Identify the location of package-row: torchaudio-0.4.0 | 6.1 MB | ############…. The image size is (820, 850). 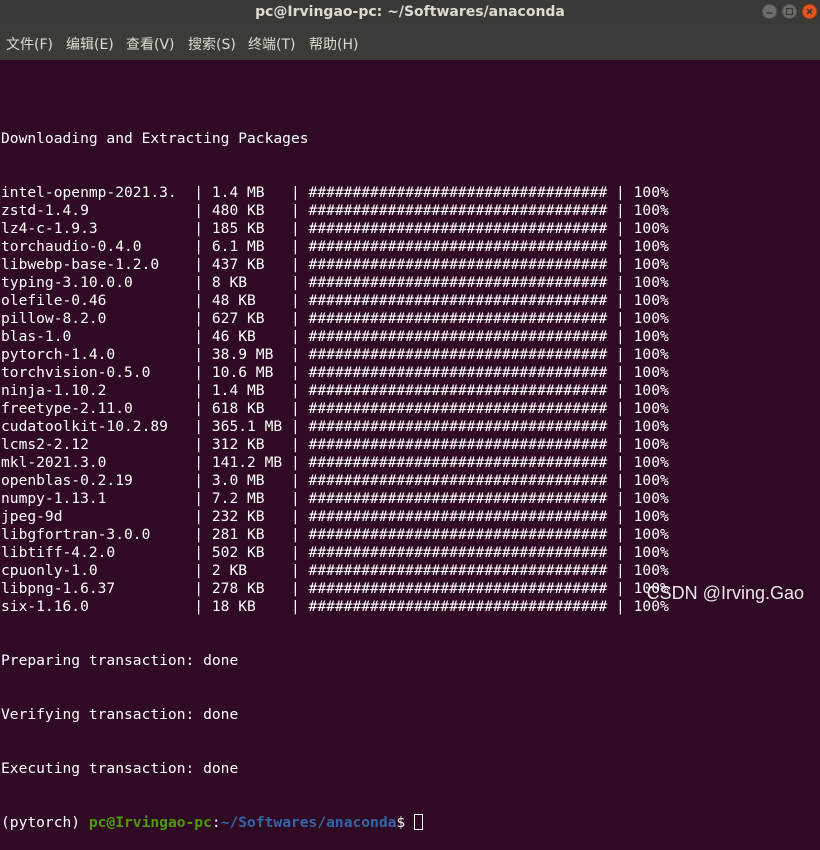
(410, 247).